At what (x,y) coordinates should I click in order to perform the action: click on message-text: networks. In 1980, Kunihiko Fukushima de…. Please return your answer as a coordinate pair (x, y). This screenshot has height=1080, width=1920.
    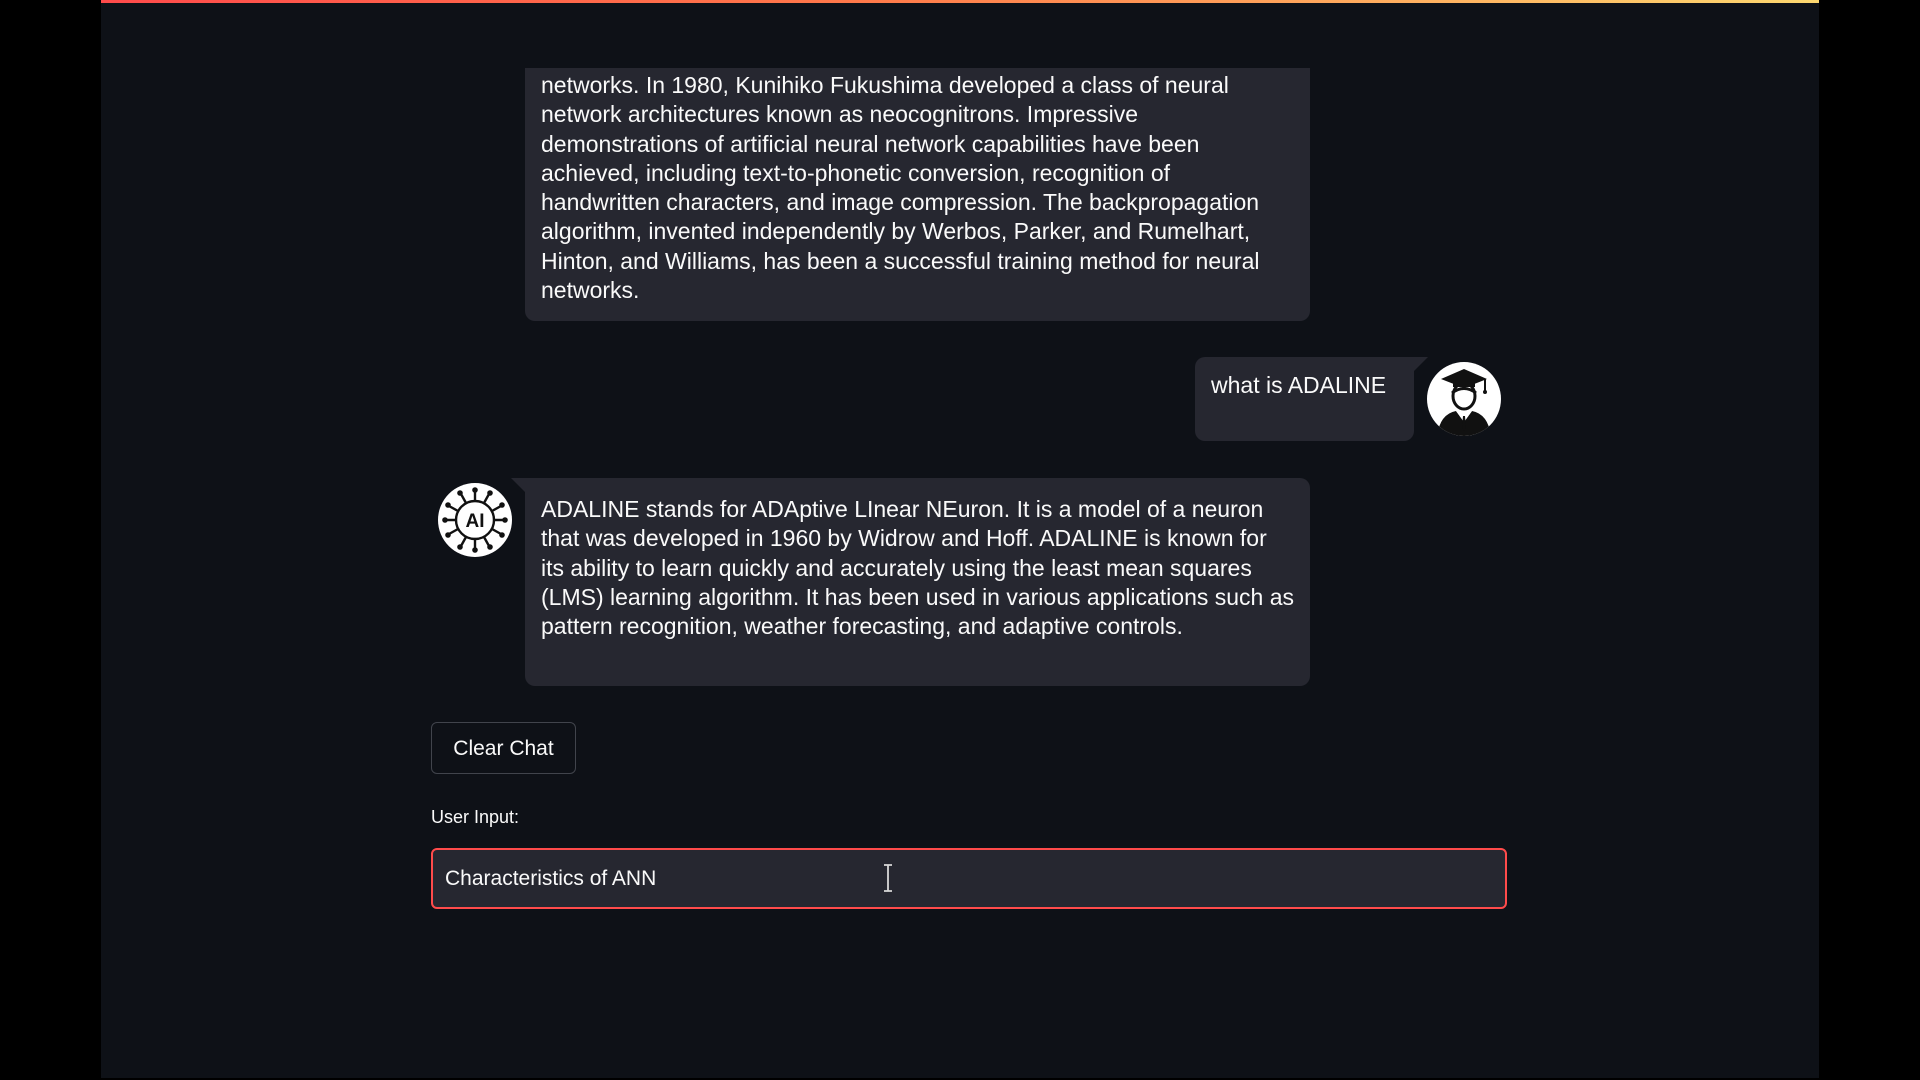
    Looking at the image, I should click on (900, 188).